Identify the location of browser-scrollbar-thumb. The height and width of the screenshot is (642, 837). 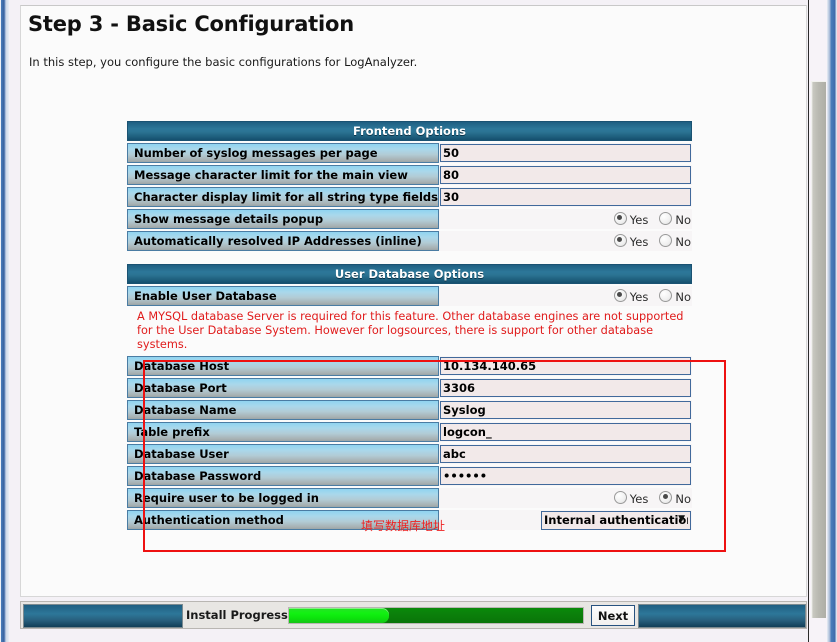
(818, 349).